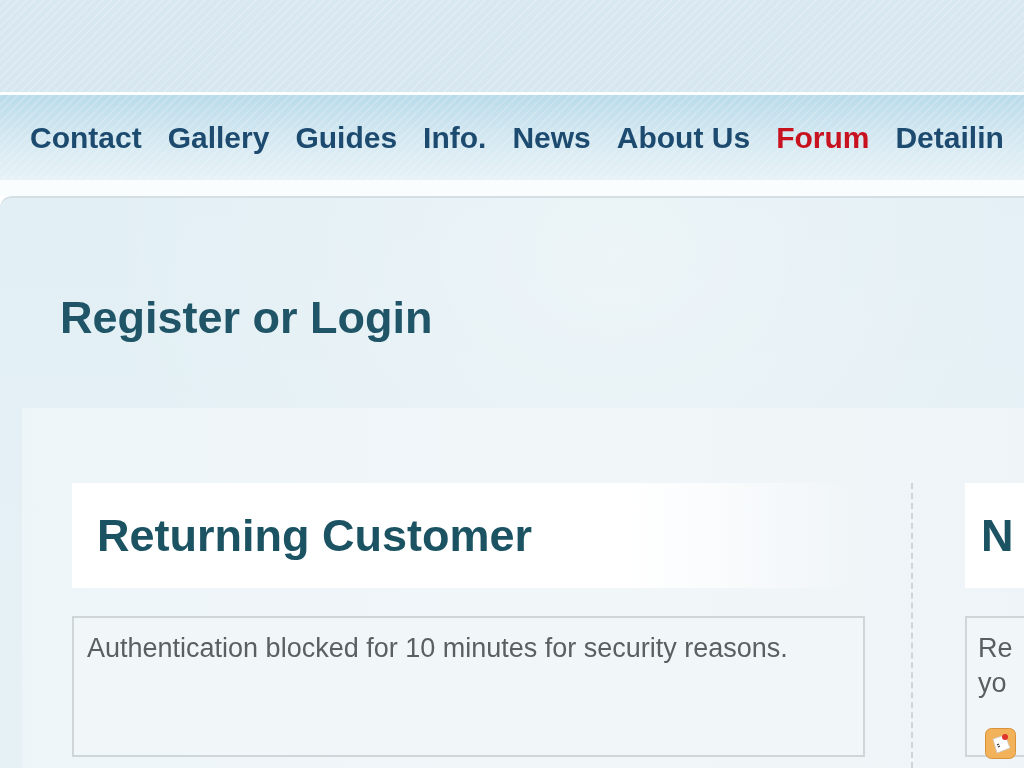 The height and width of the screenshot is (768, 1024). What do you see at coordinates (551, 137) in the screenshot?
I see `nav-link: News` at bounding box center [551, 137].